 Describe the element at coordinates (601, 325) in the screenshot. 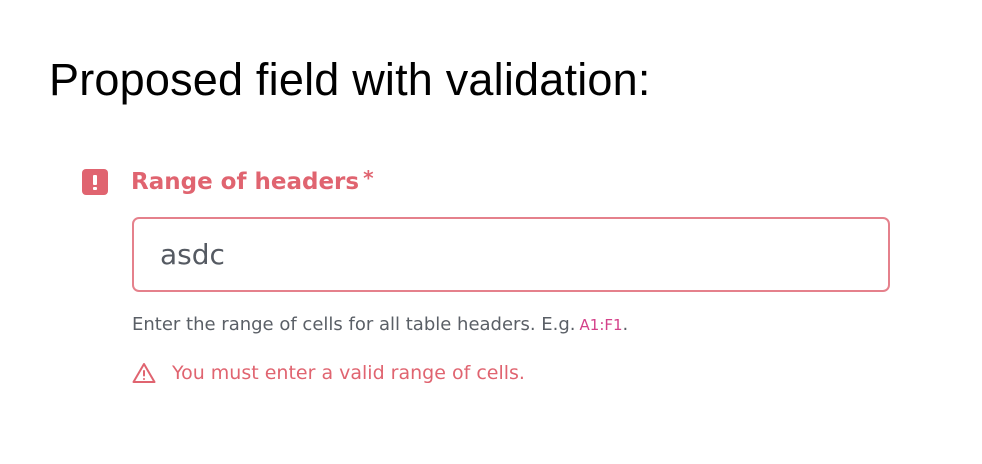

I see `helper-example: A1:F1` at that location.